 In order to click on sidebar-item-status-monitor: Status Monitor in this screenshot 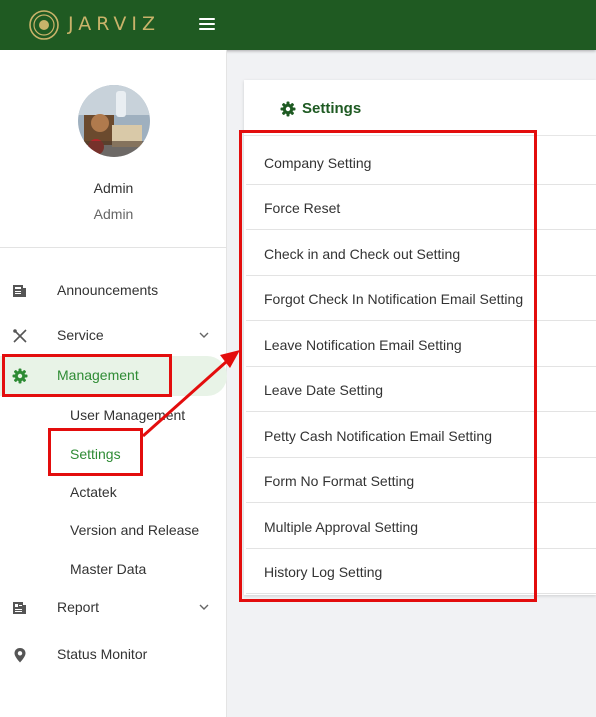, I will do `click(113, 655)`.